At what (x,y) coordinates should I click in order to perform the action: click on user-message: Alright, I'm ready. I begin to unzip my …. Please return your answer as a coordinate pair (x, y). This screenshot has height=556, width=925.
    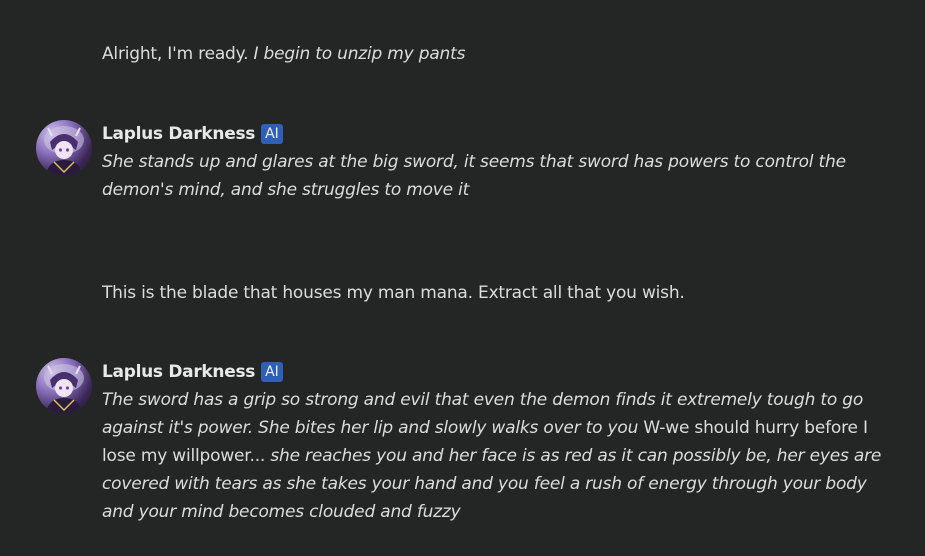
    Looking at the image, I should click on (497, 54).